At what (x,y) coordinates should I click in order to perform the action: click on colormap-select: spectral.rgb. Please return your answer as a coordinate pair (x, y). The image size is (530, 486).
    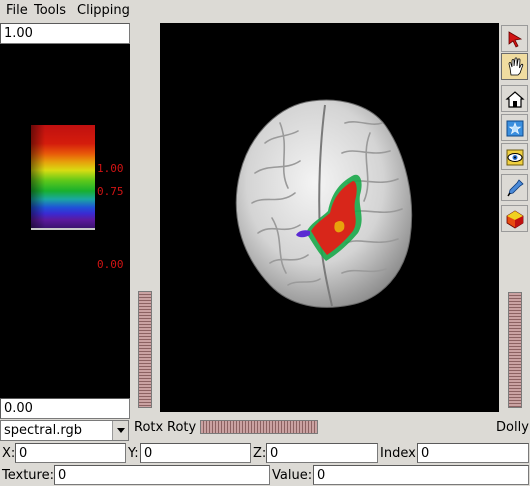
    Looking at the image, I should click on (64, 430).